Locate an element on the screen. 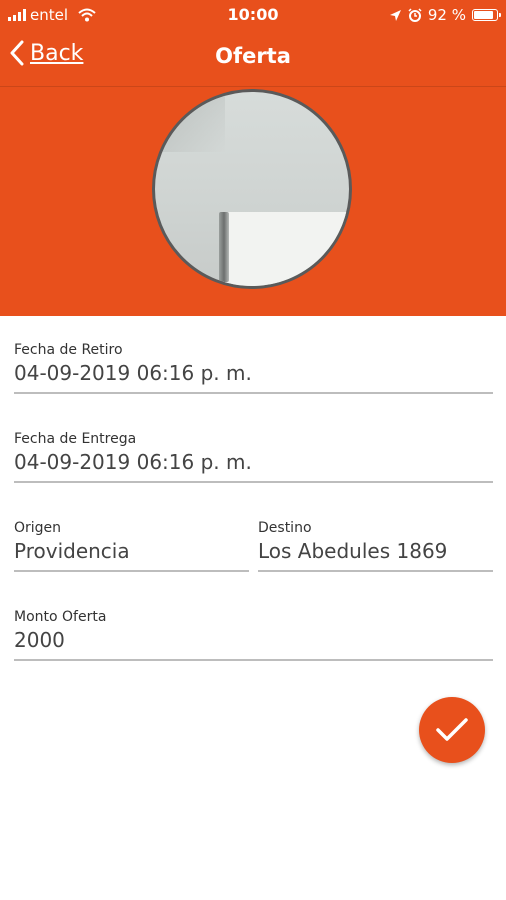 This screenshot has height=900, width=506. fecha-entrega-value: 04-09-2019 06:16 p. m. is located at coordinates (133, 462).